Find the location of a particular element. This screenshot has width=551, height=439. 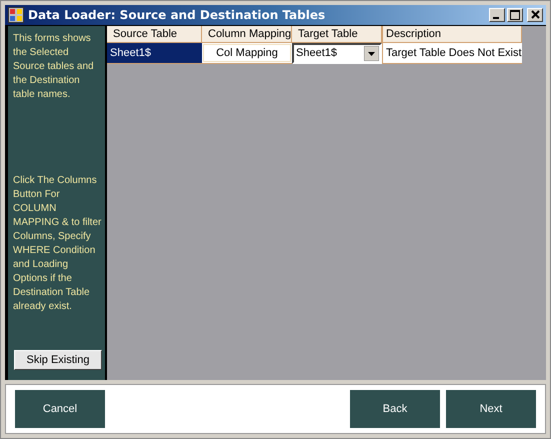

footer-button: Cancel is located at coordinates (60, 409).